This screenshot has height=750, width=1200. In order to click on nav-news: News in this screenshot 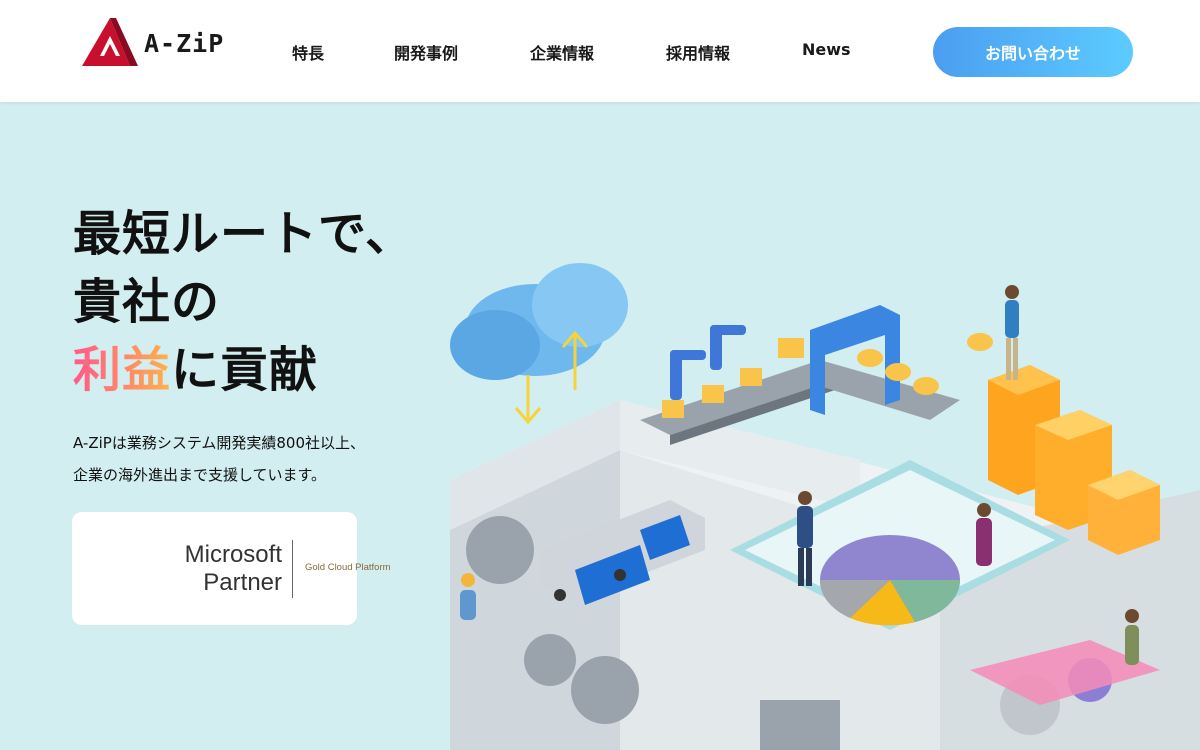, I will do `click(826, 49)`.